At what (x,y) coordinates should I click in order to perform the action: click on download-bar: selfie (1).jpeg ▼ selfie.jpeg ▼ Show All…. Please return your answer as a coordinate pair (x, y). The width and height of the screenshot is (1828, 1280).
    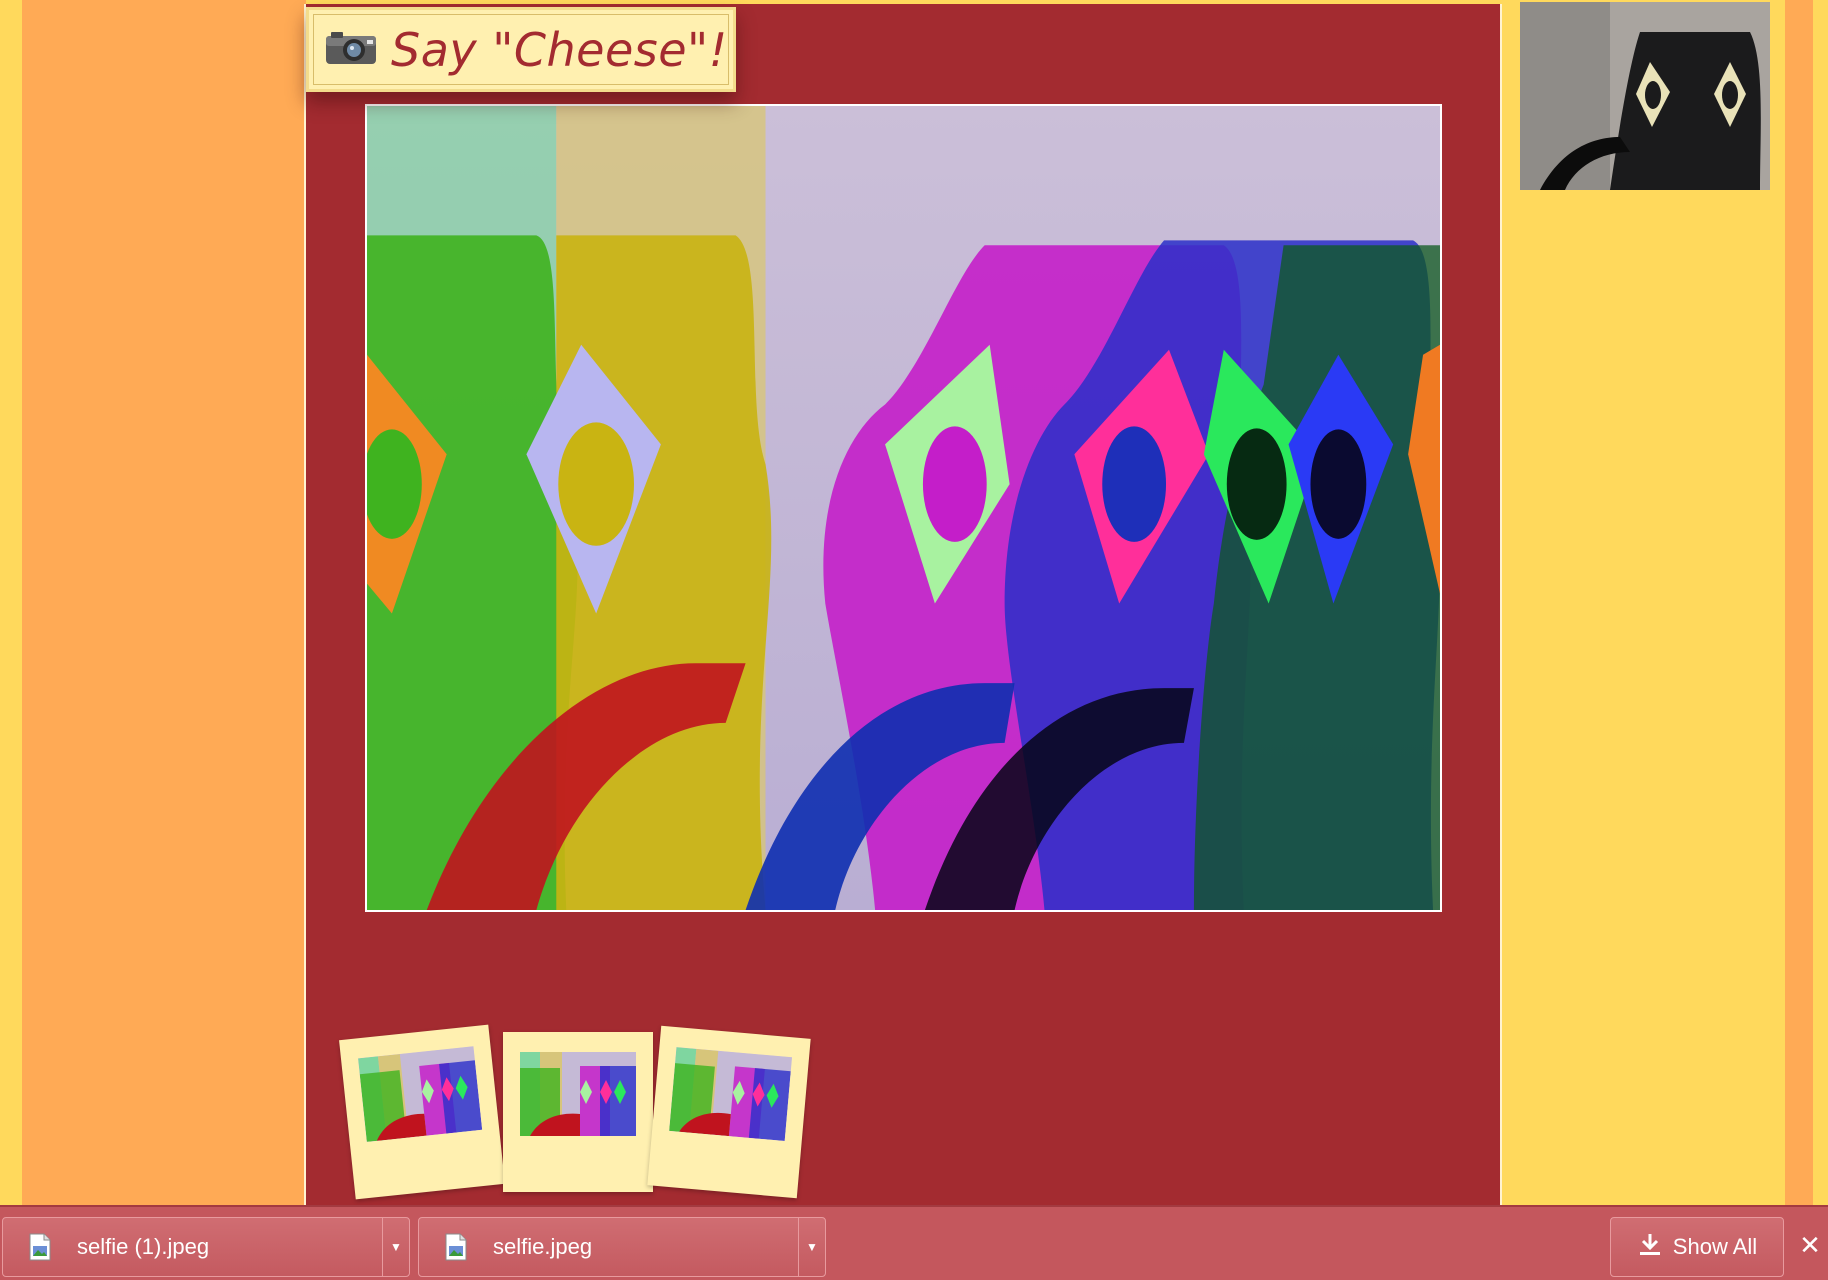
    Looking at the image, I should click on (914, 1242).